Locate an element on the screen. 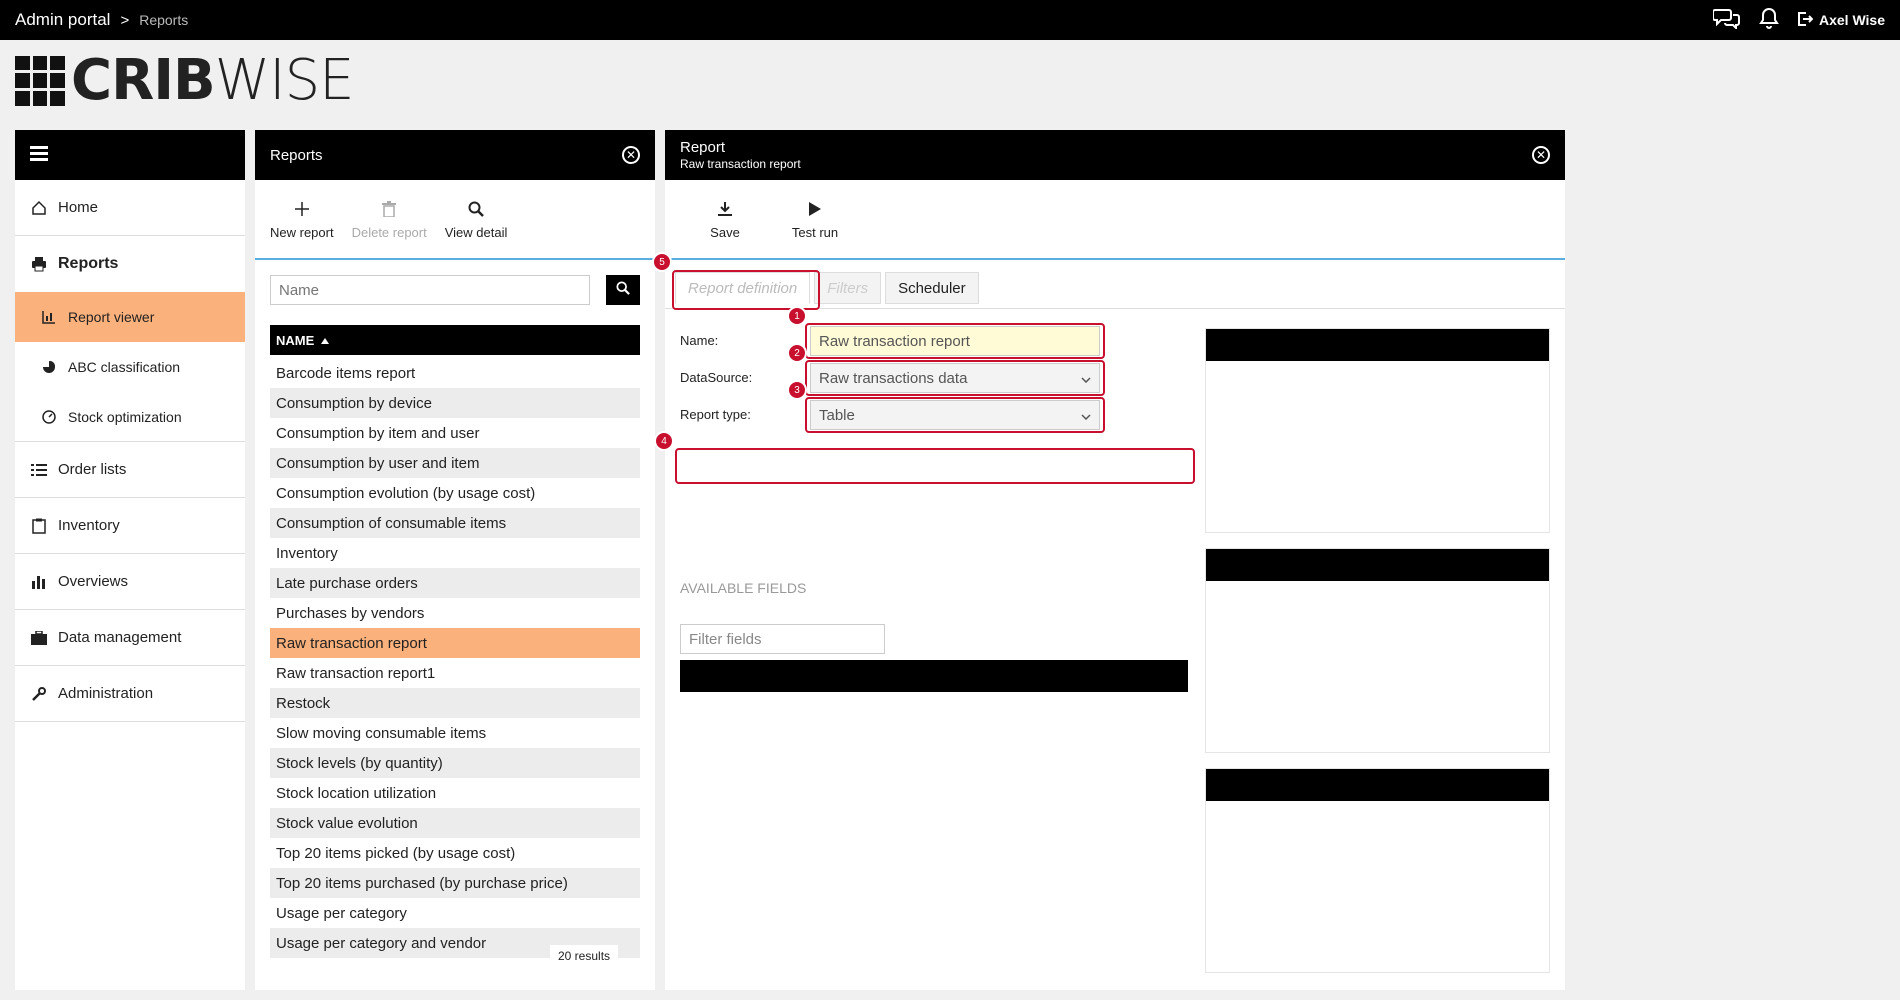 This screenshot has height=1000, width=1900. row-label: Restock is located at coordinates (303, 703).